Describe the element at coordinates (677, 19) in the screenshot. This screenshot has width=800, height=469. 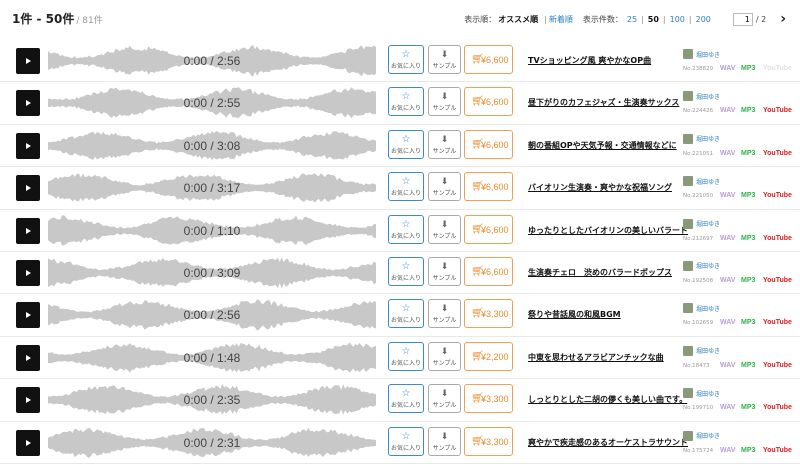
I see `perpage-option-100: 100` at that location.